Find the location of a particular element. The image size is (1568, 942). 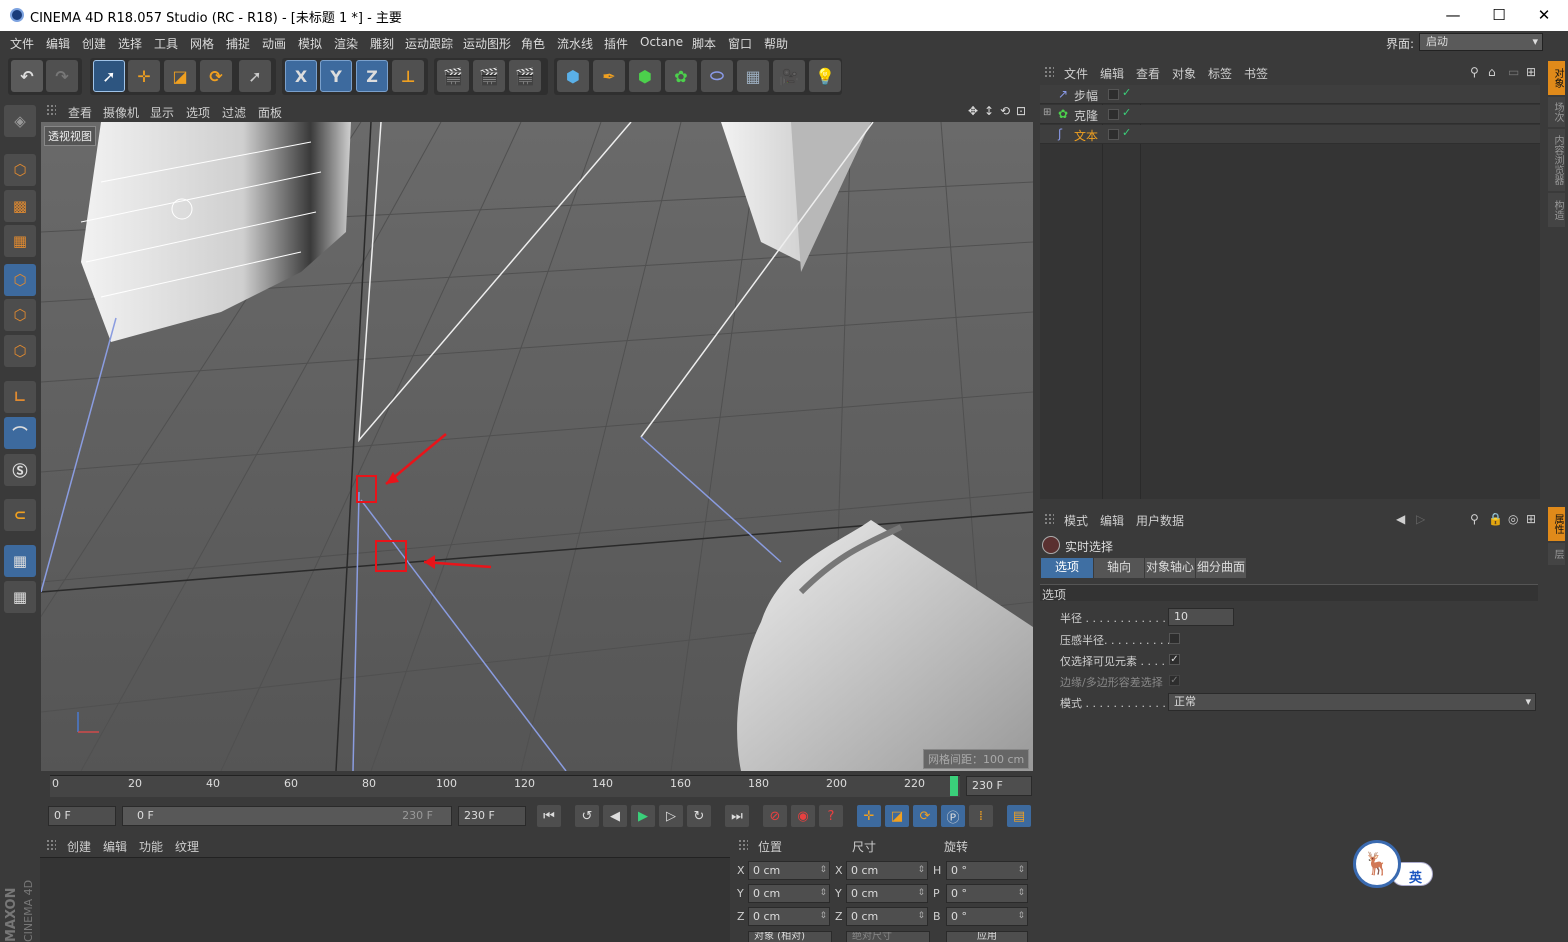

render-view-icon: 🎬 is located at coordinates (453, 76).